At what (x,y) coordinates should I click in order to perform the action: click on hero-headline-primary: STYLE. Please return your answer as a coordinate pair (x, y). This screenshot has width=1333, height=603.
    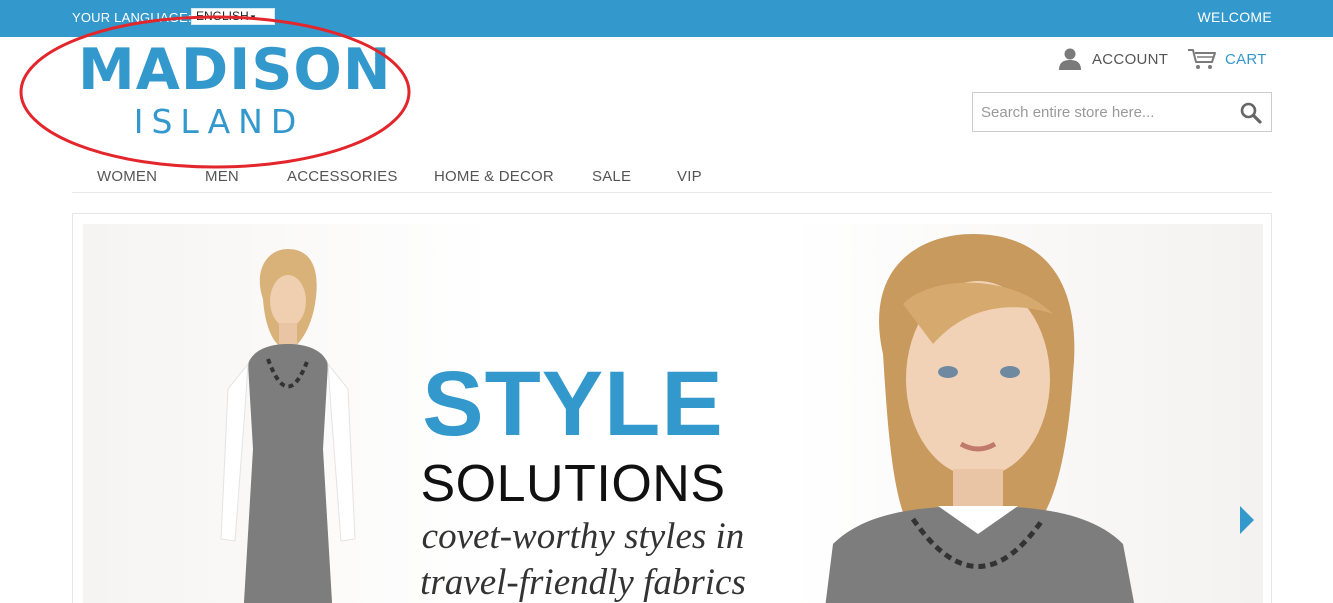
    Looking at the image, I should click on (573, 404).